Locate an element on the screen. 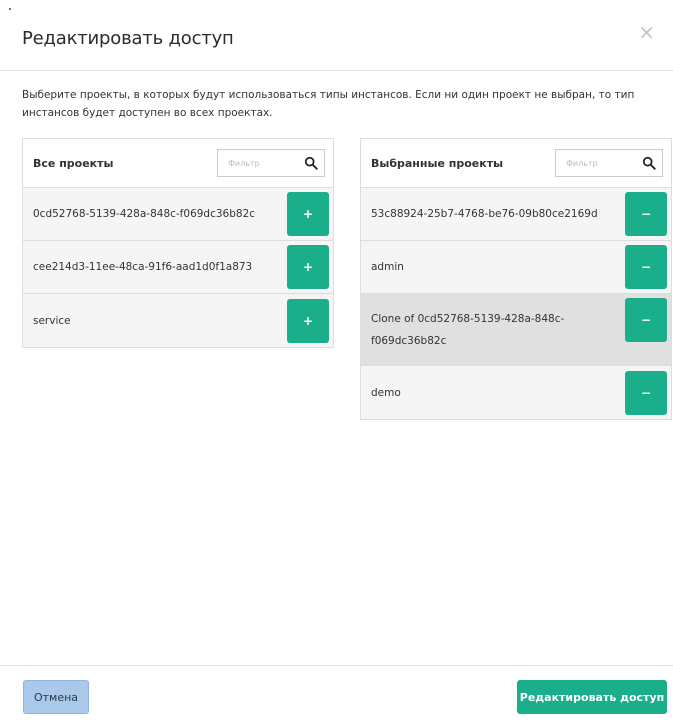  project-label: demo is located at coordinates (386, 392).